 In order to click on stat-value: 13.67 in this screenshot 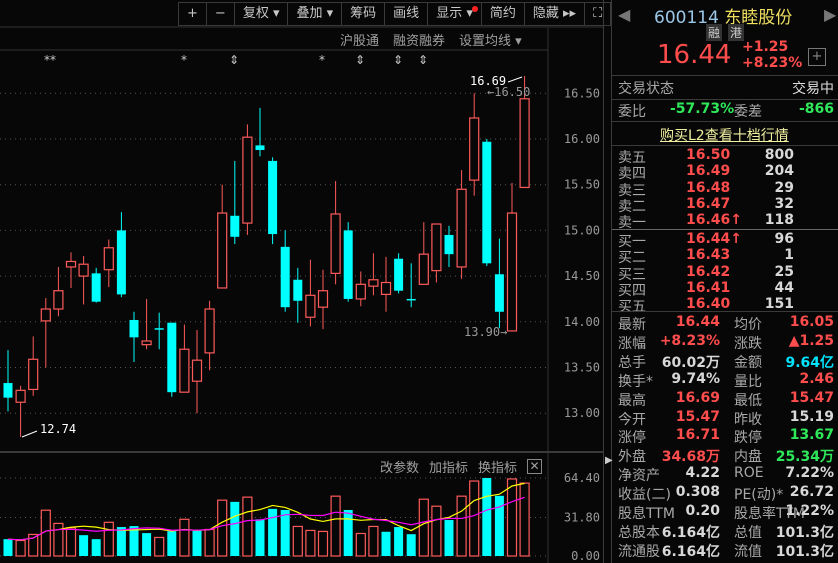, I will do `click(811, 435)`.